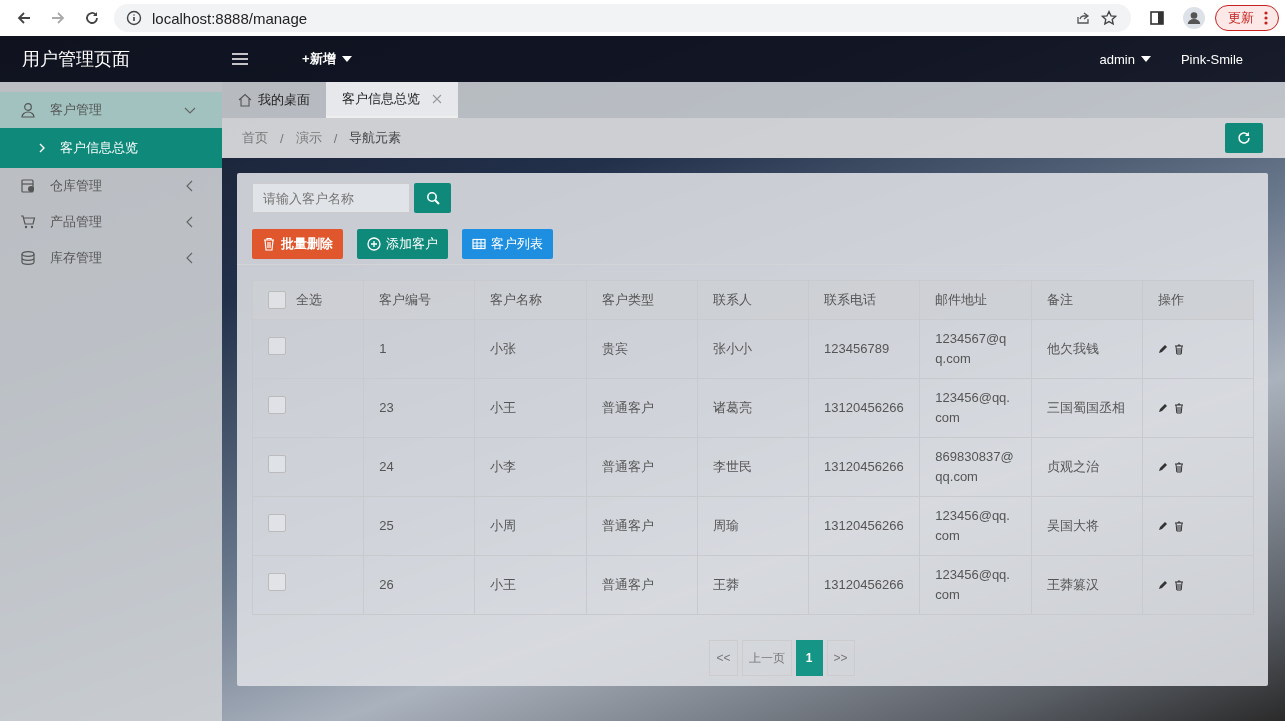  Describe the element at coordinates (753, 467) in the screenshot. I see `table-cell: 李世民` at that location.